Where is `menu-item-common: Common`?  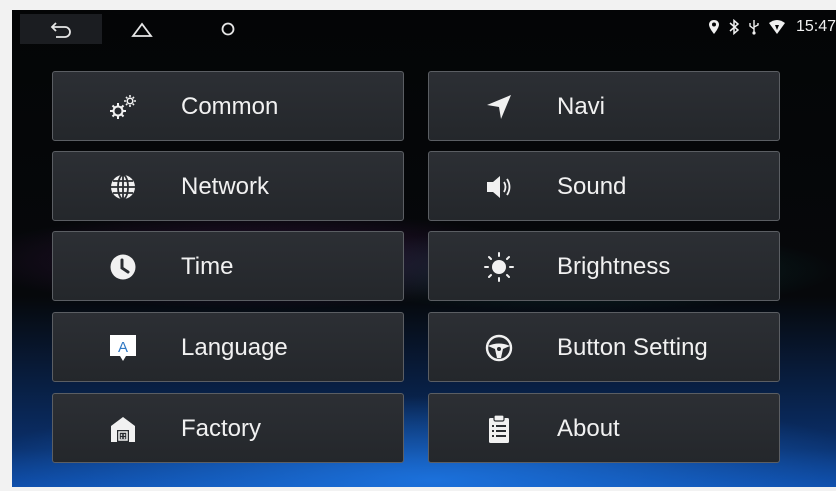
menu-item-common: Common is located at coordinates (228, 106).